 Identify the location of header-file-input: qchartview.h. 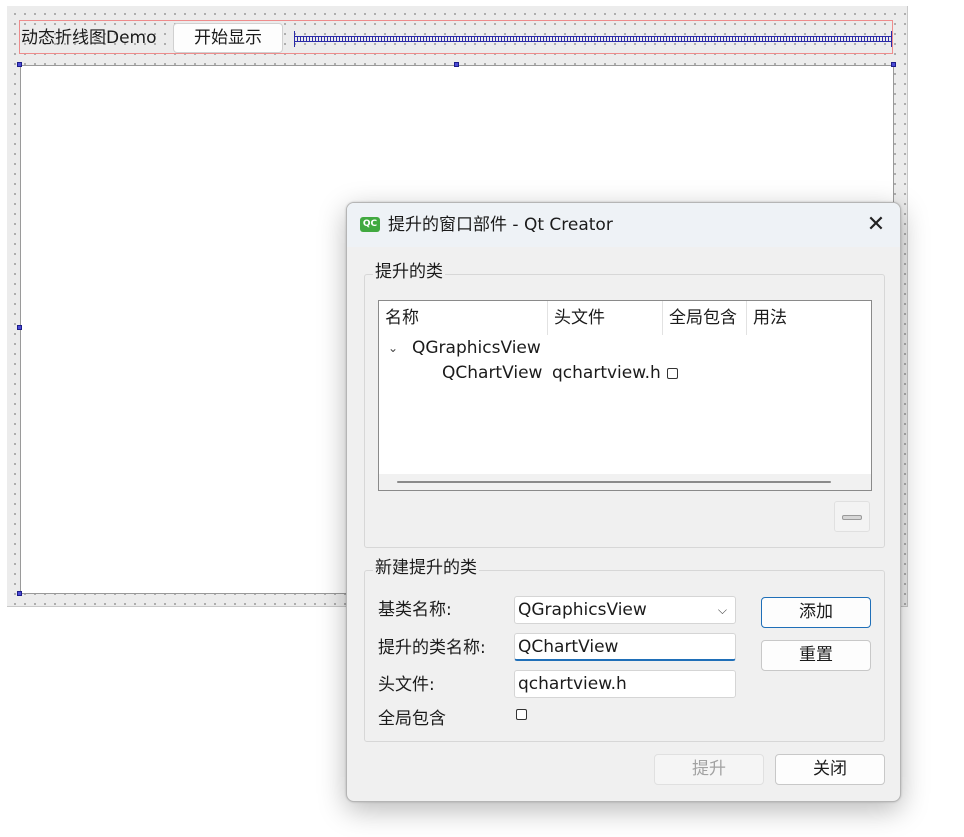
(625, 684).